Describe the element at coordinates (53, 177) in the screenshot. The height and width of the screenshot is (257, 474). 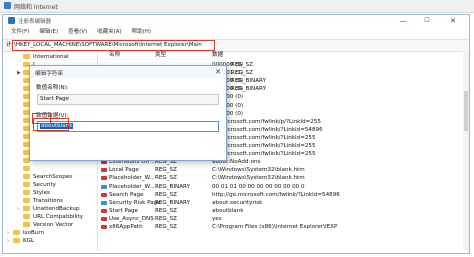
I see `tree-node-label: SearchScopes` at that location.